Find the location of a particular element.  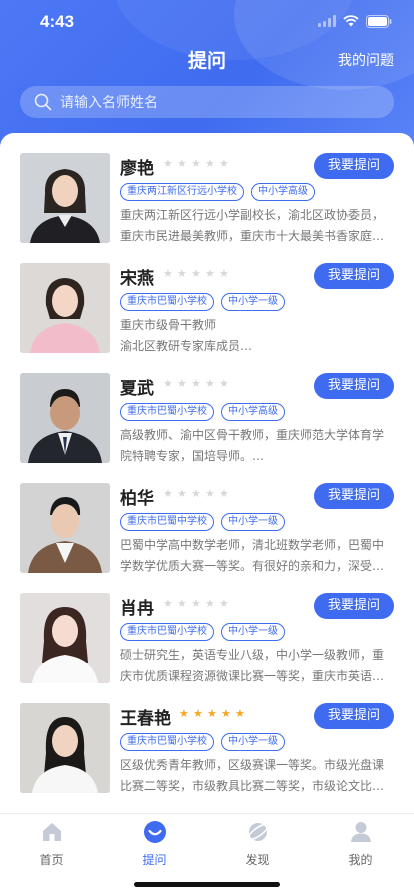

signal-icon is located at coordinates (327, 21).